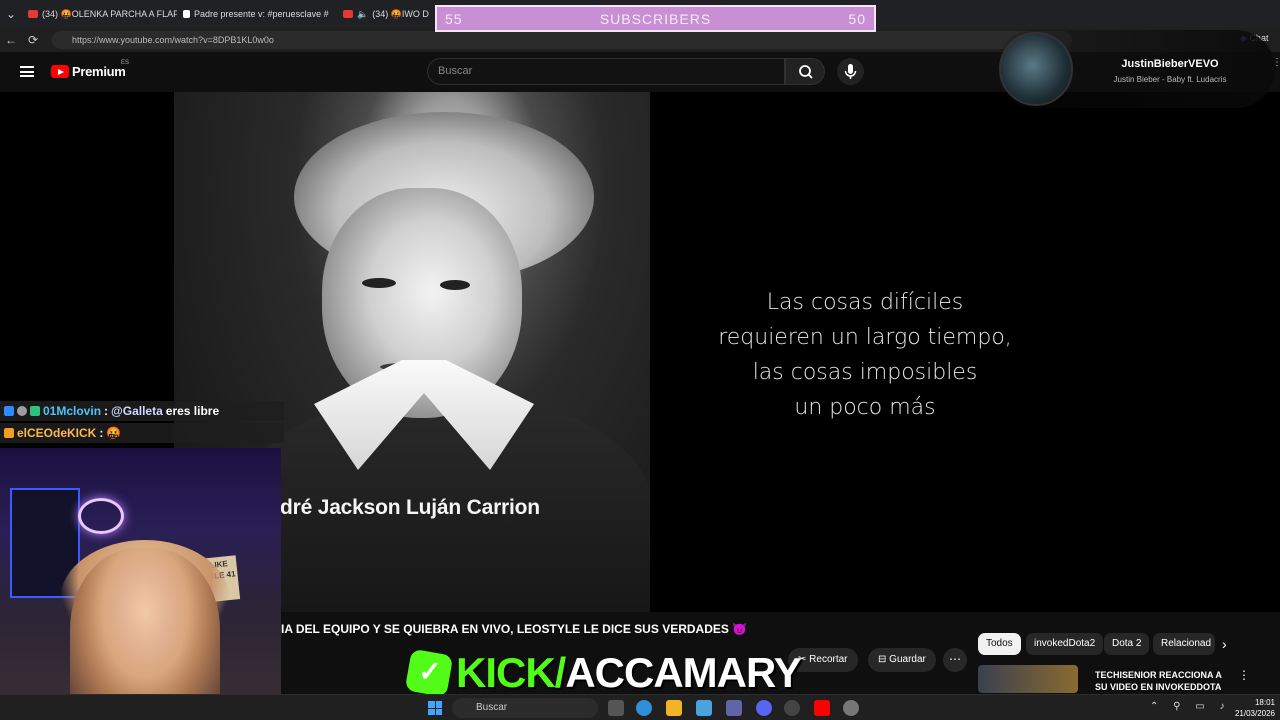  What do you see at coordinates (9, 433) in the screenshot?
I see `gift-badge-icon` at bounding box center [9, 433].